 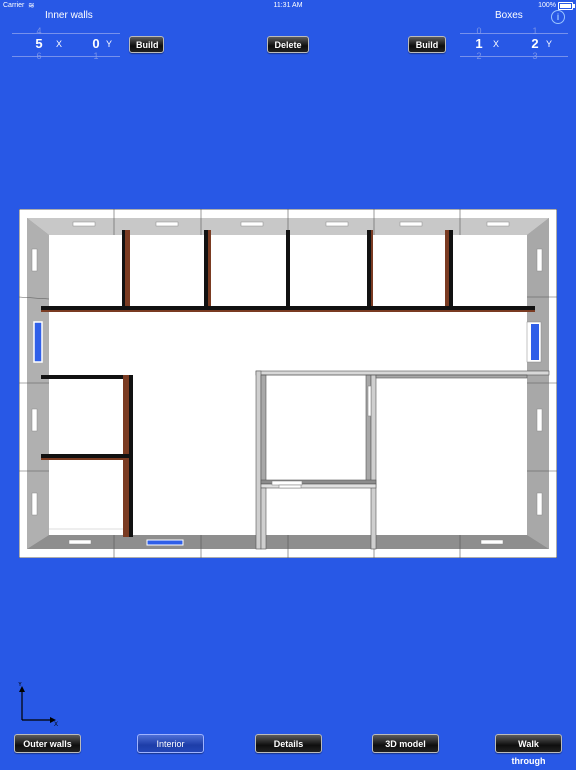 I want to click on battery-percent: 100%, so click(x=547, y=5).